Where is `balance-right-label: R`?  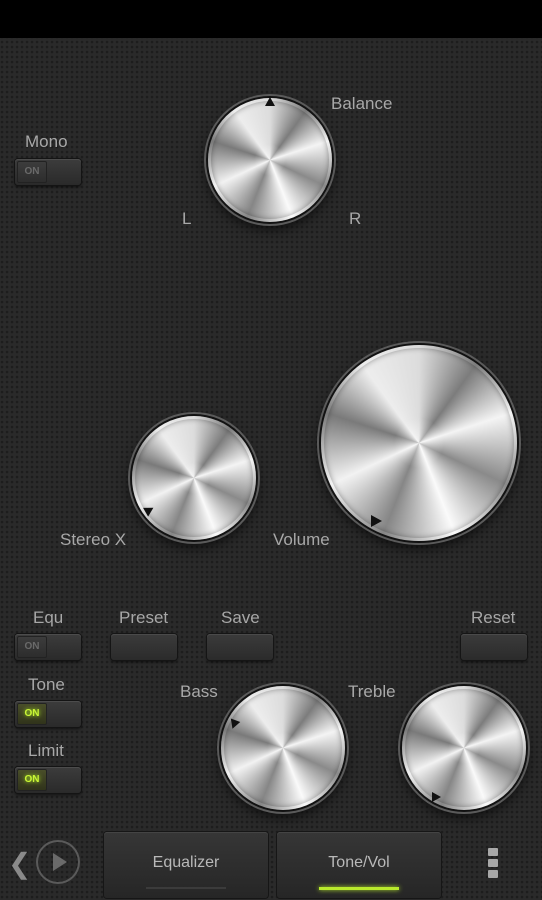
balance-right-label: R is located at coordinates (355, 218).